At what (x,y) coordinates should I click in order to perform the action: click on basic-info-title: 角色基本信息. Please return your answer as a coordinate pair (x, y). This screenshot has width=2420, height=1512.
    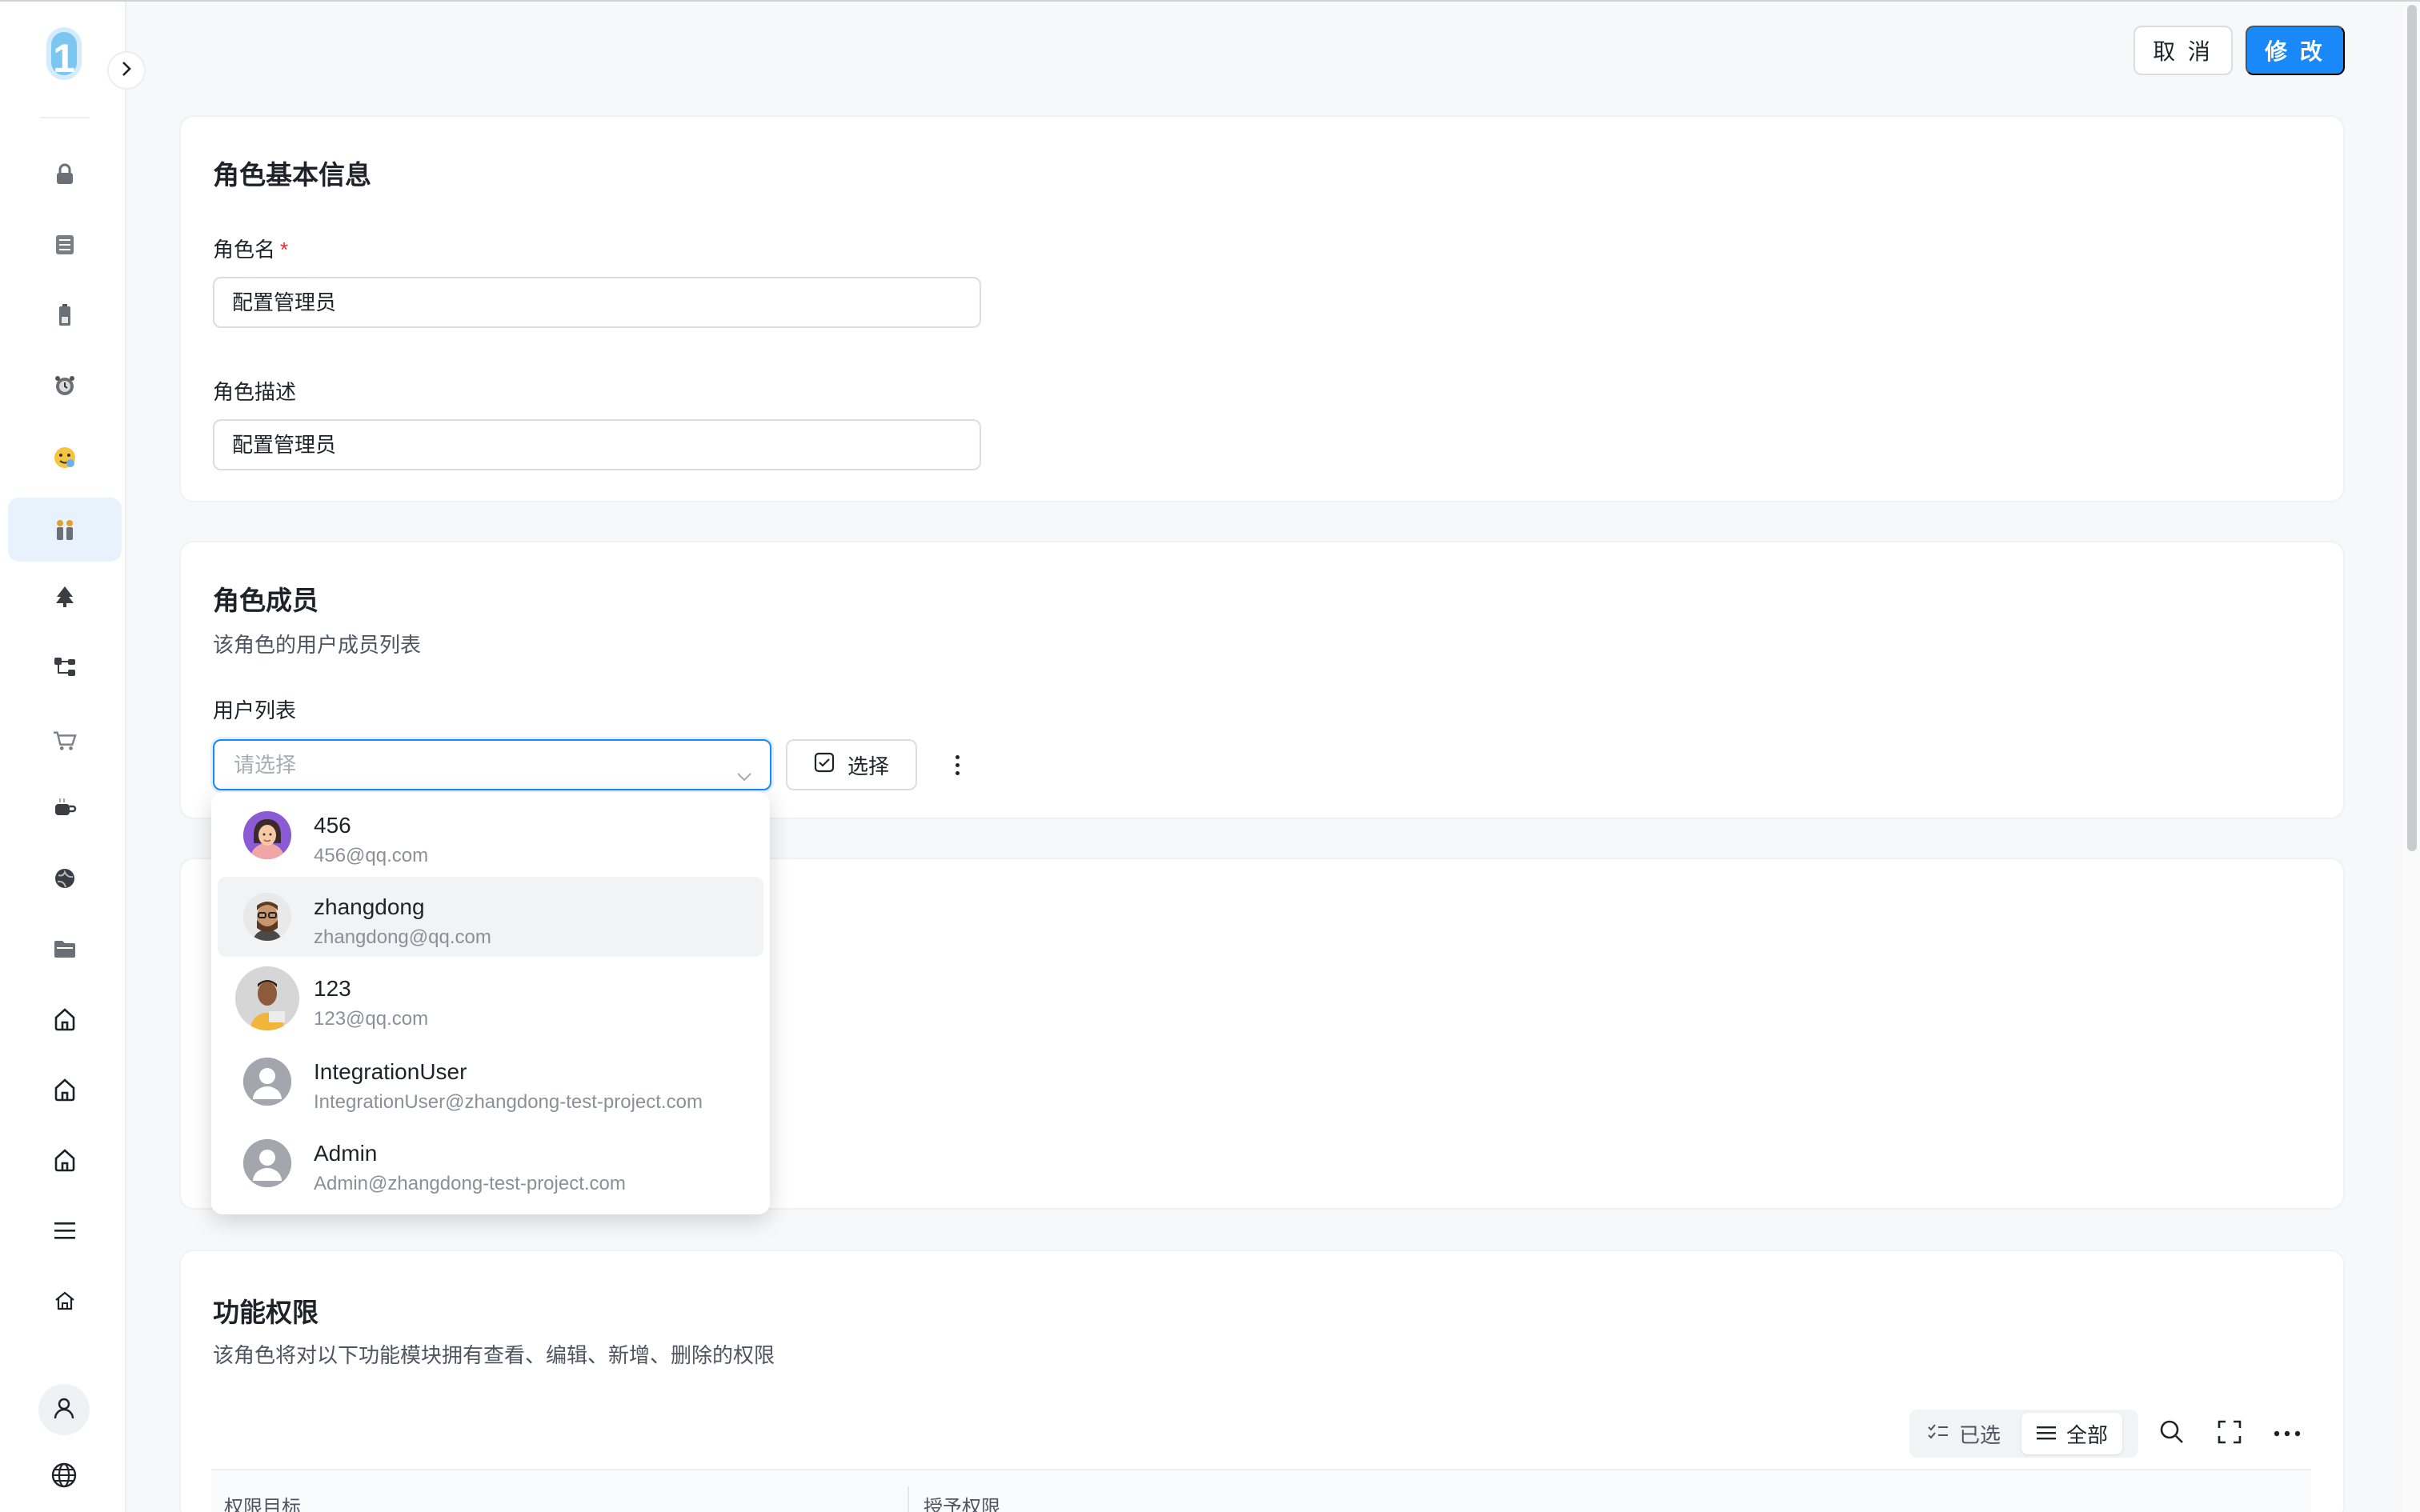
    Looking at the image, I should click on (292, 175).